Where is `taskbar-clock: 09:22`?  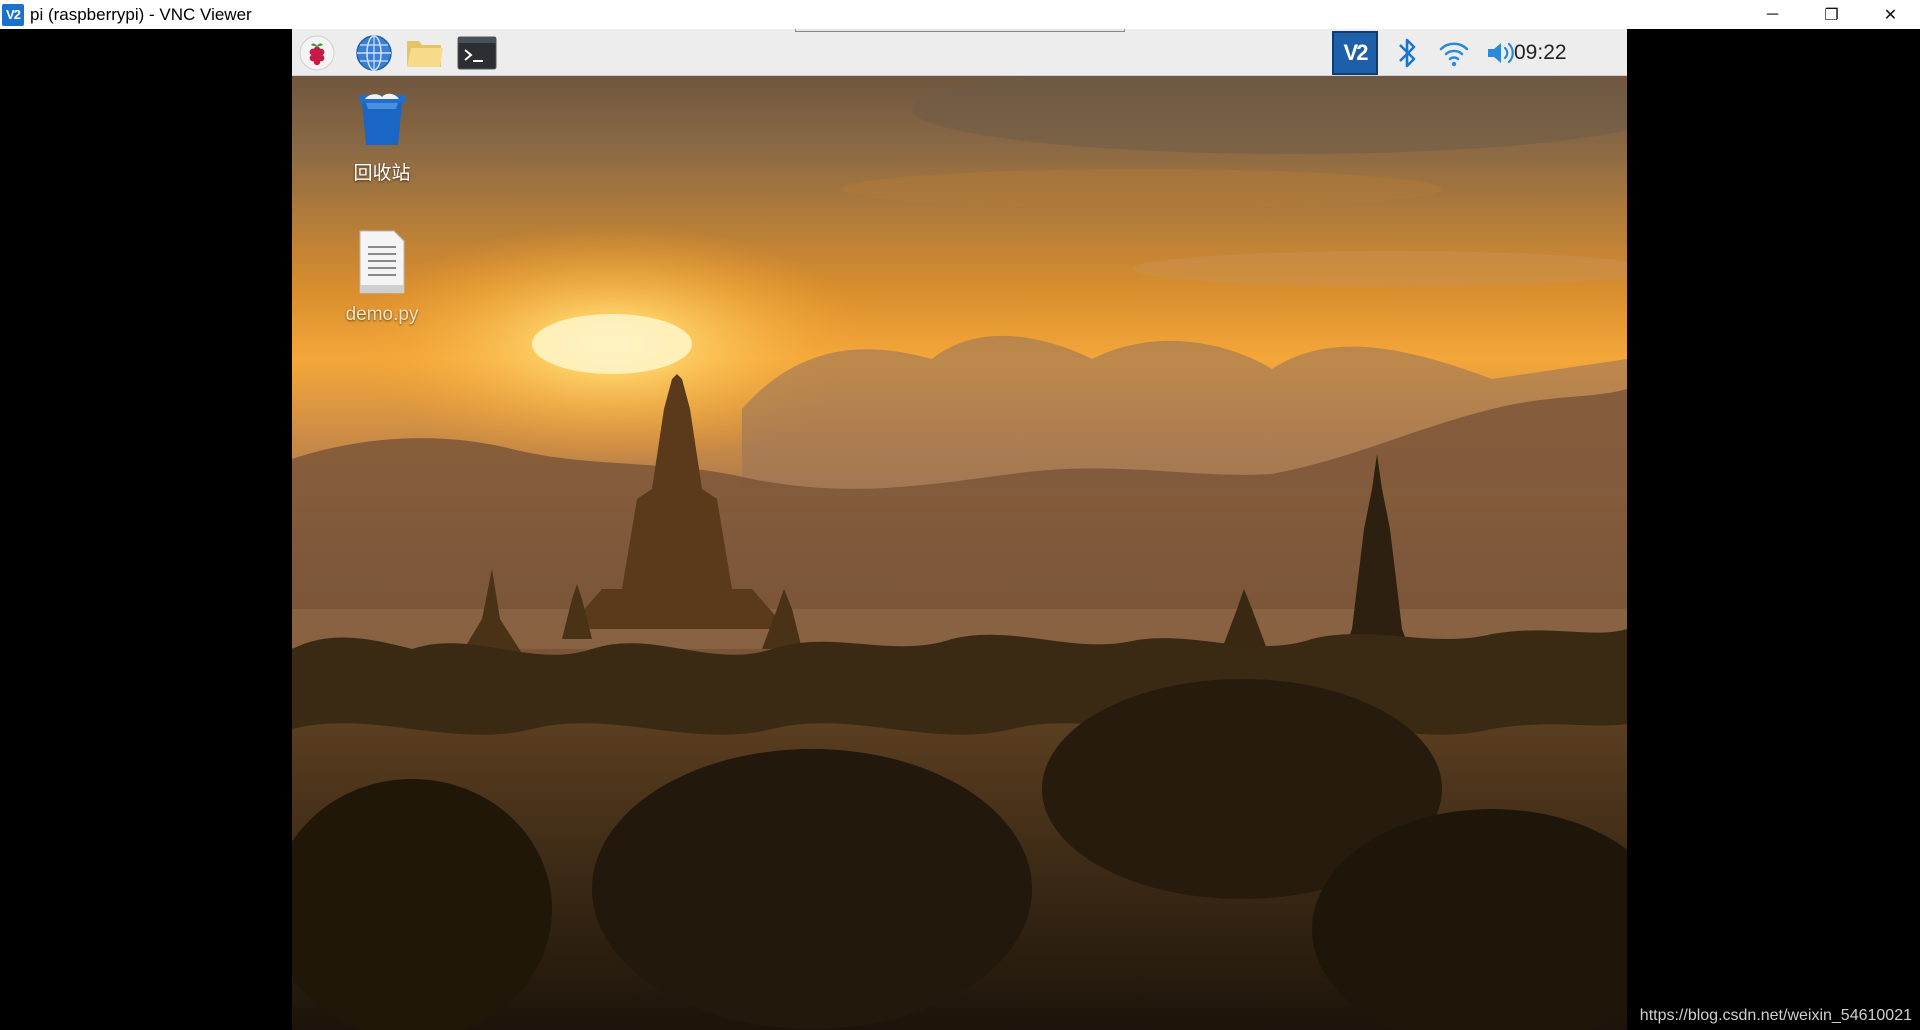
taskbar-clock: 09:22 is located at coordinates (1540, 53).